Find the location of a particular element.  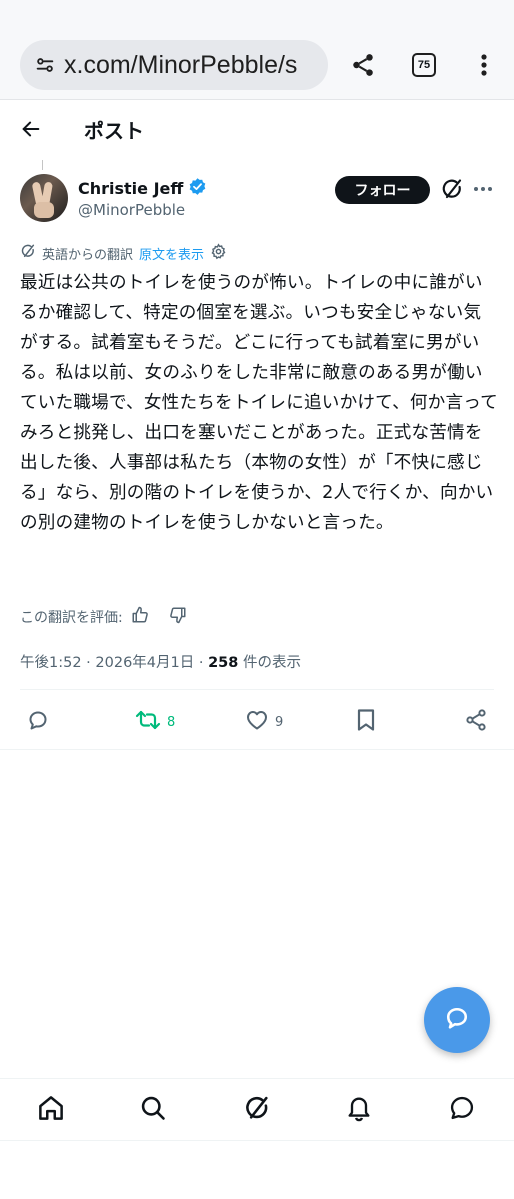

chat-bubble-icon is located at coordinates (457, 1020).